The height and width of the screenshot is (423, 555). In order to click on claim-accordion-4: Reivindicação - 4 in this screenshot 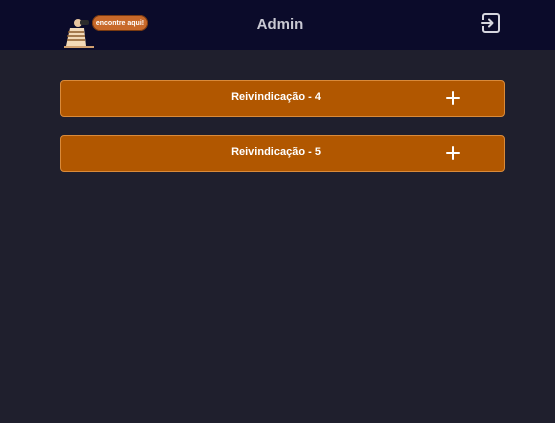, I will do `click(282, 98)`.